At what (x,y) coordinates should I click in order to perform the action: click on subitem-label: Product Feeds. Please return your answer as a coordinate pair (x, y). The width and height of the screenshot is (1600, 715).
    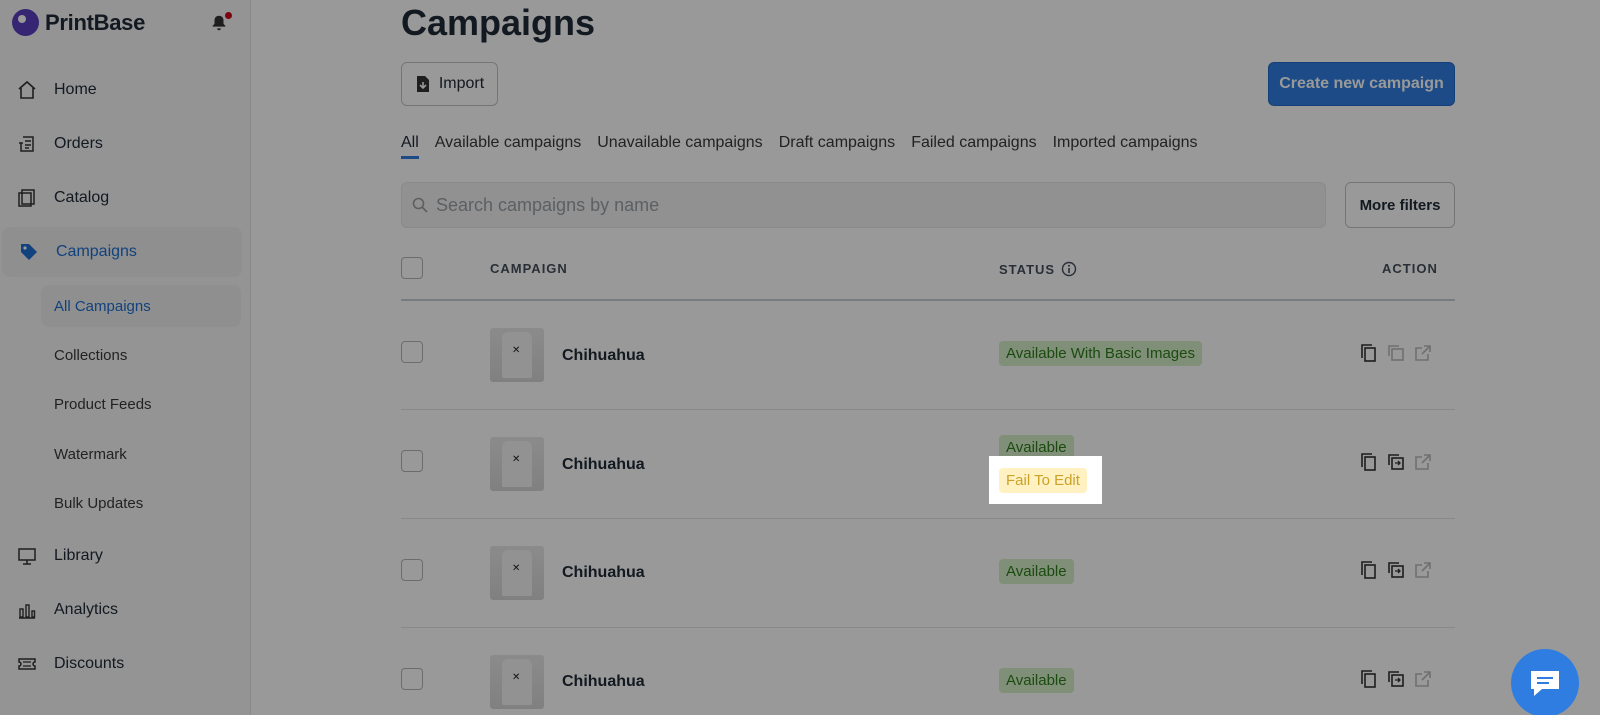
    Looking at the image, I should click on (103, 404).